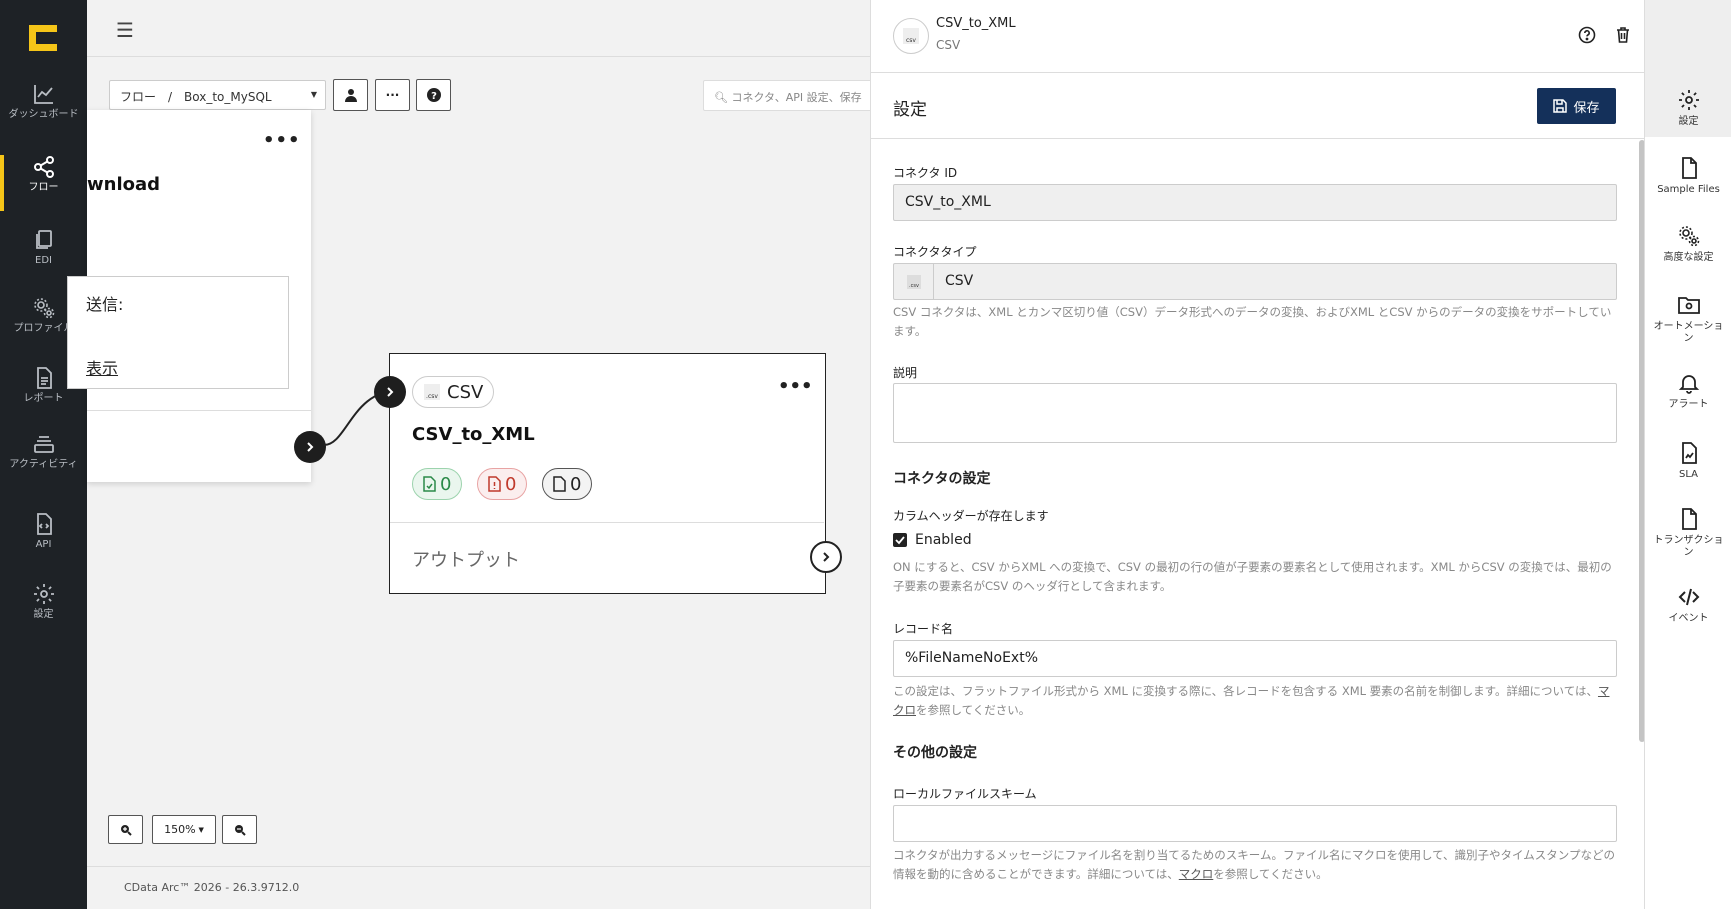 The width and height of the screenshot is (1731, 909). I want to click on rail-item-events: イベント, so click(1688, 605).